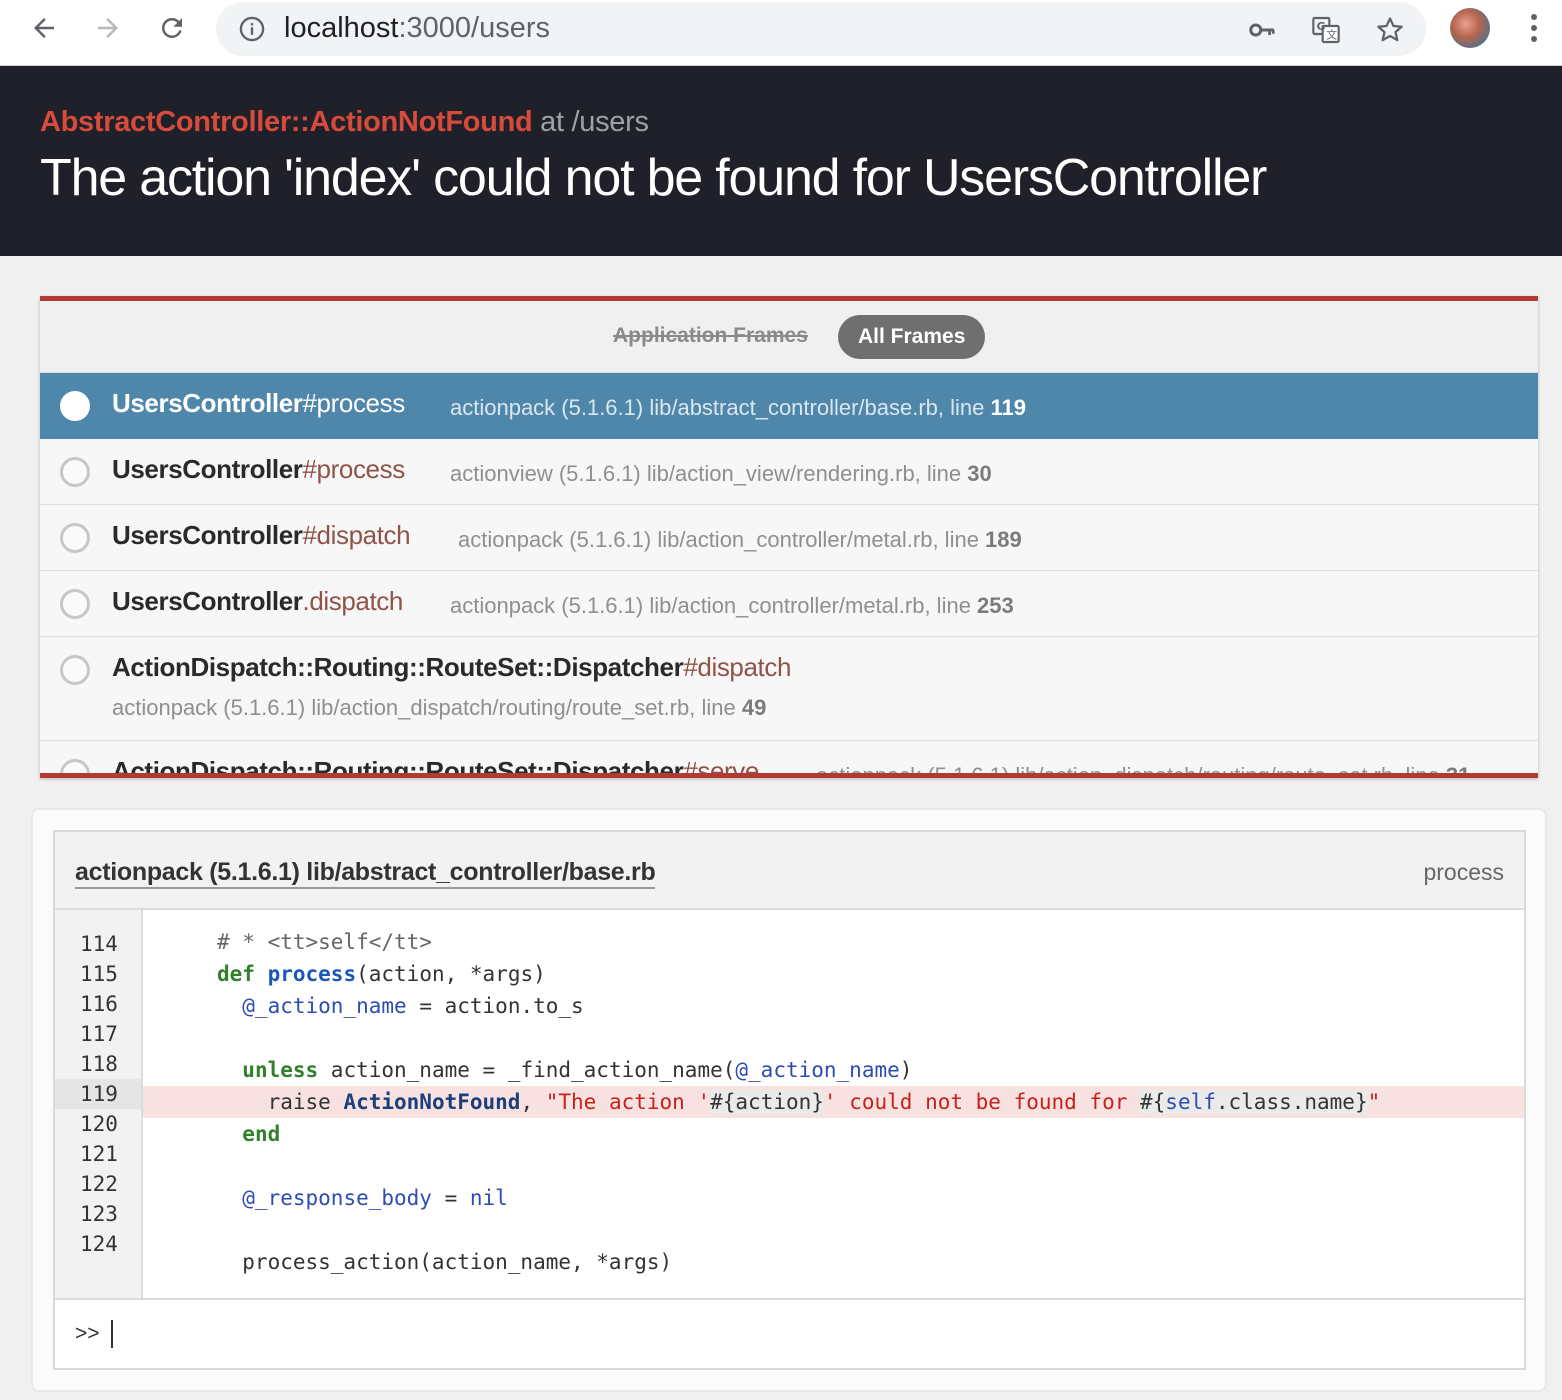 The height and width of the screenshot is (1400, 1562). I want to click on arrow-right-icon, so click(108, 28).